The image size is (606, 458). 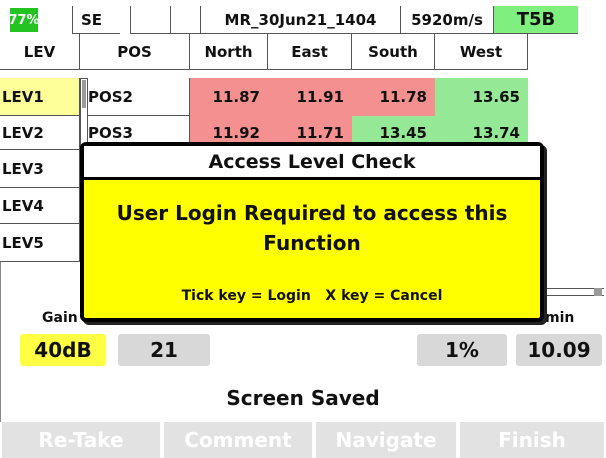 I want to click on table-row-lev: LEV3, so click(x=40, y=169).